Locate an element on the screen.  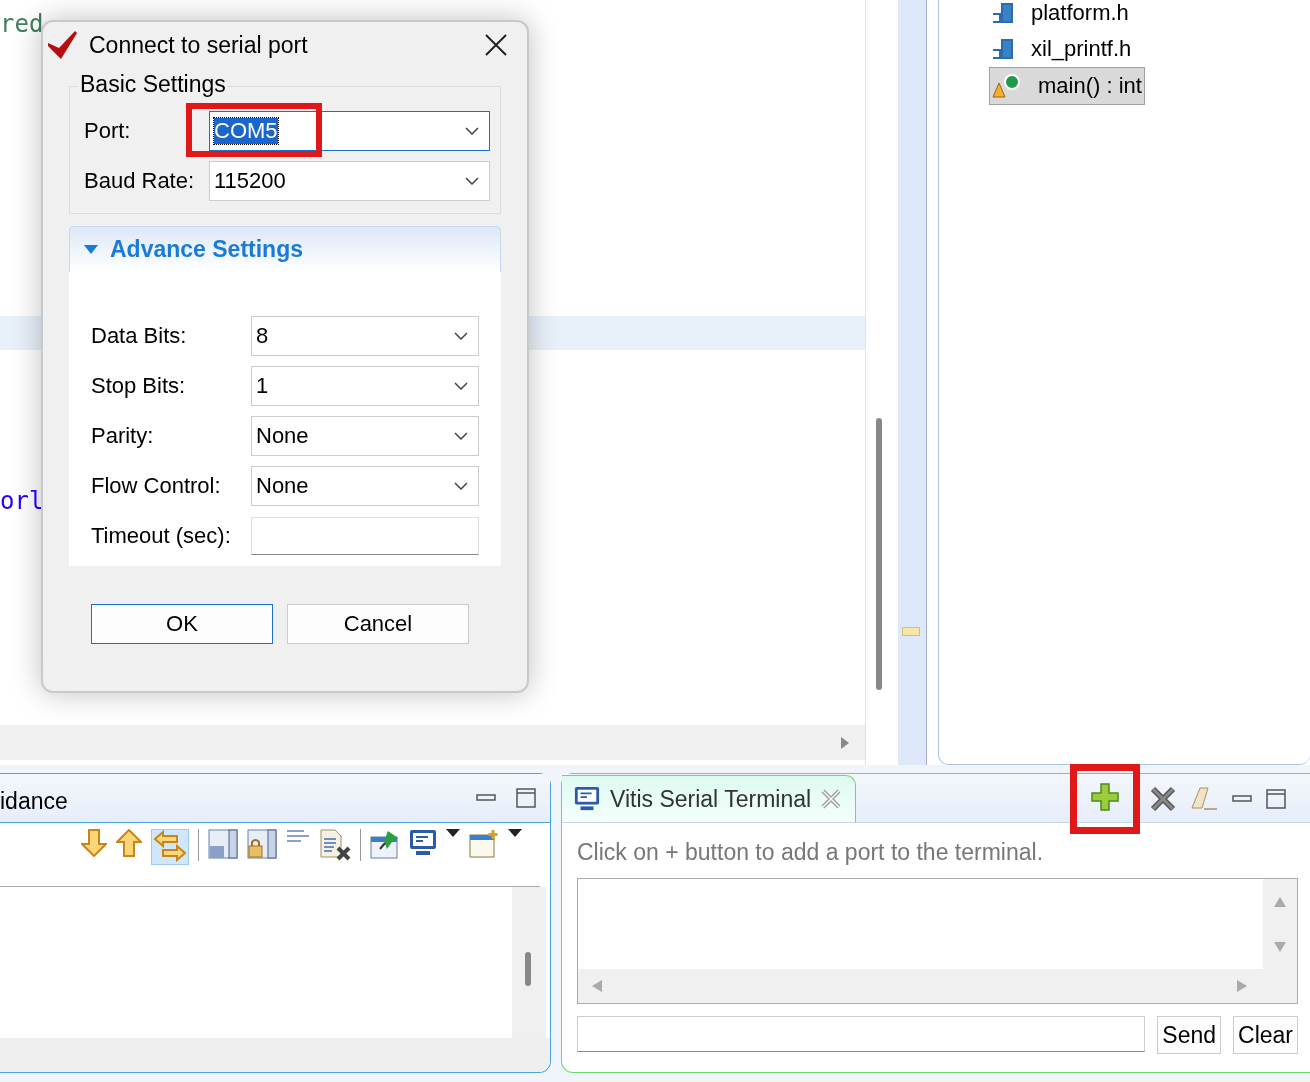
code-text: orl is located at coordinates (22, 501).